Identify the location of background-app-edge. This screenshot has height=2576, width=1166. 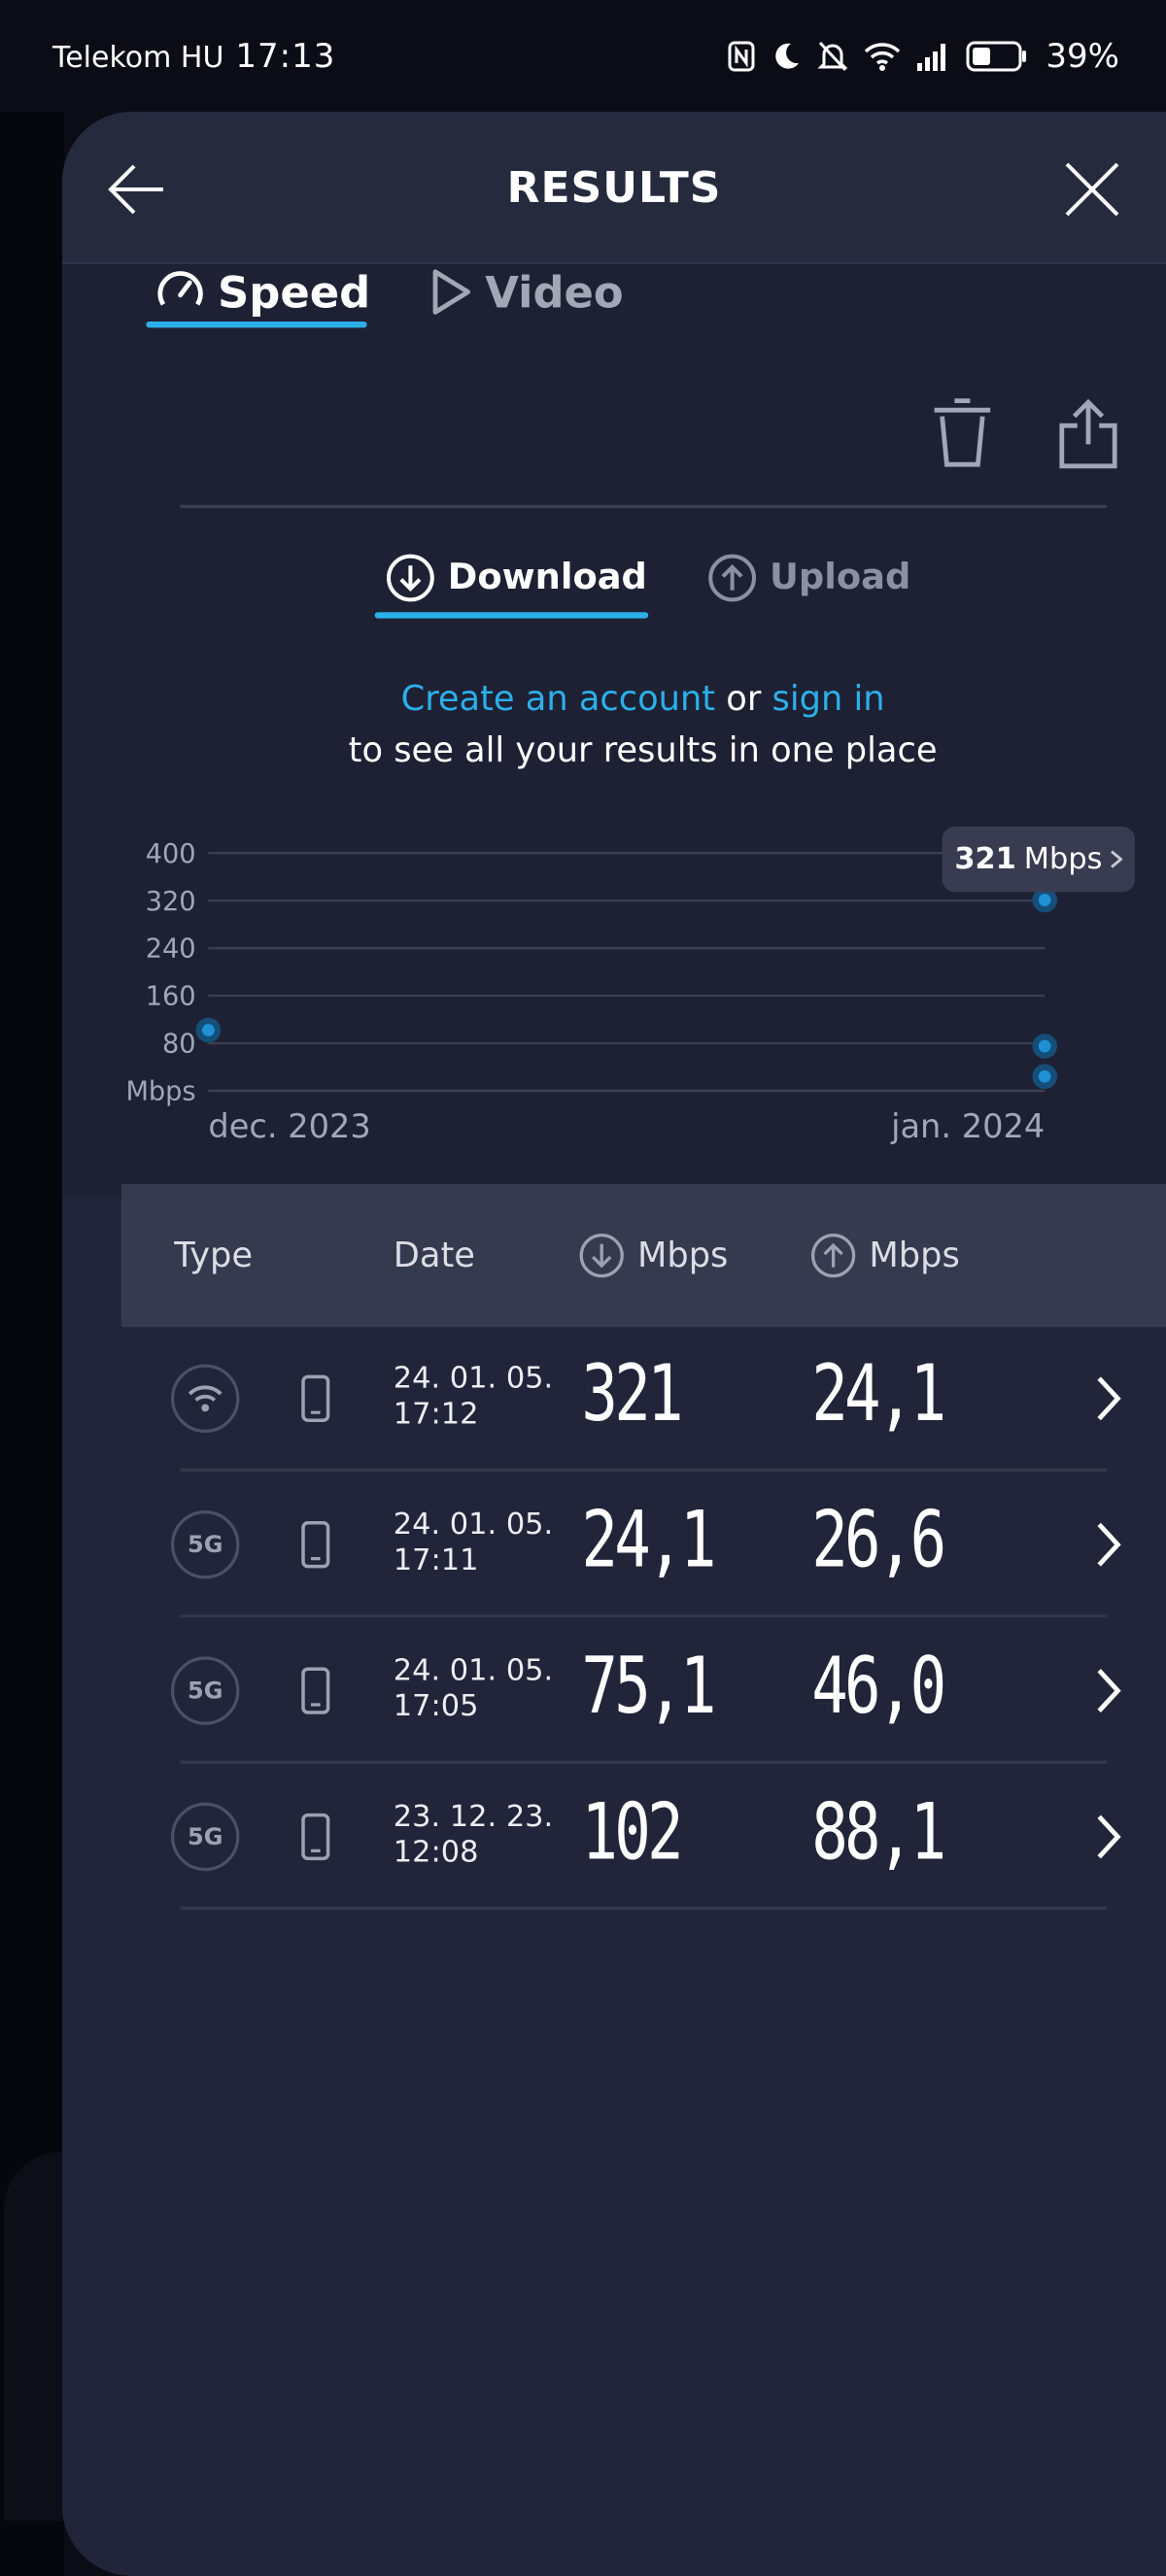
(36, 1344).